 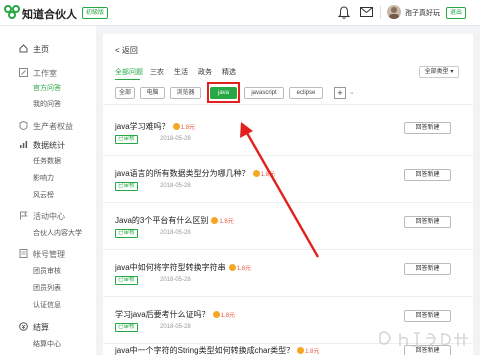 What do you see at coordinates (436, 72) in the screenshot?
I see `type-select-value: 全部类型` at bounding box center [436, 72].